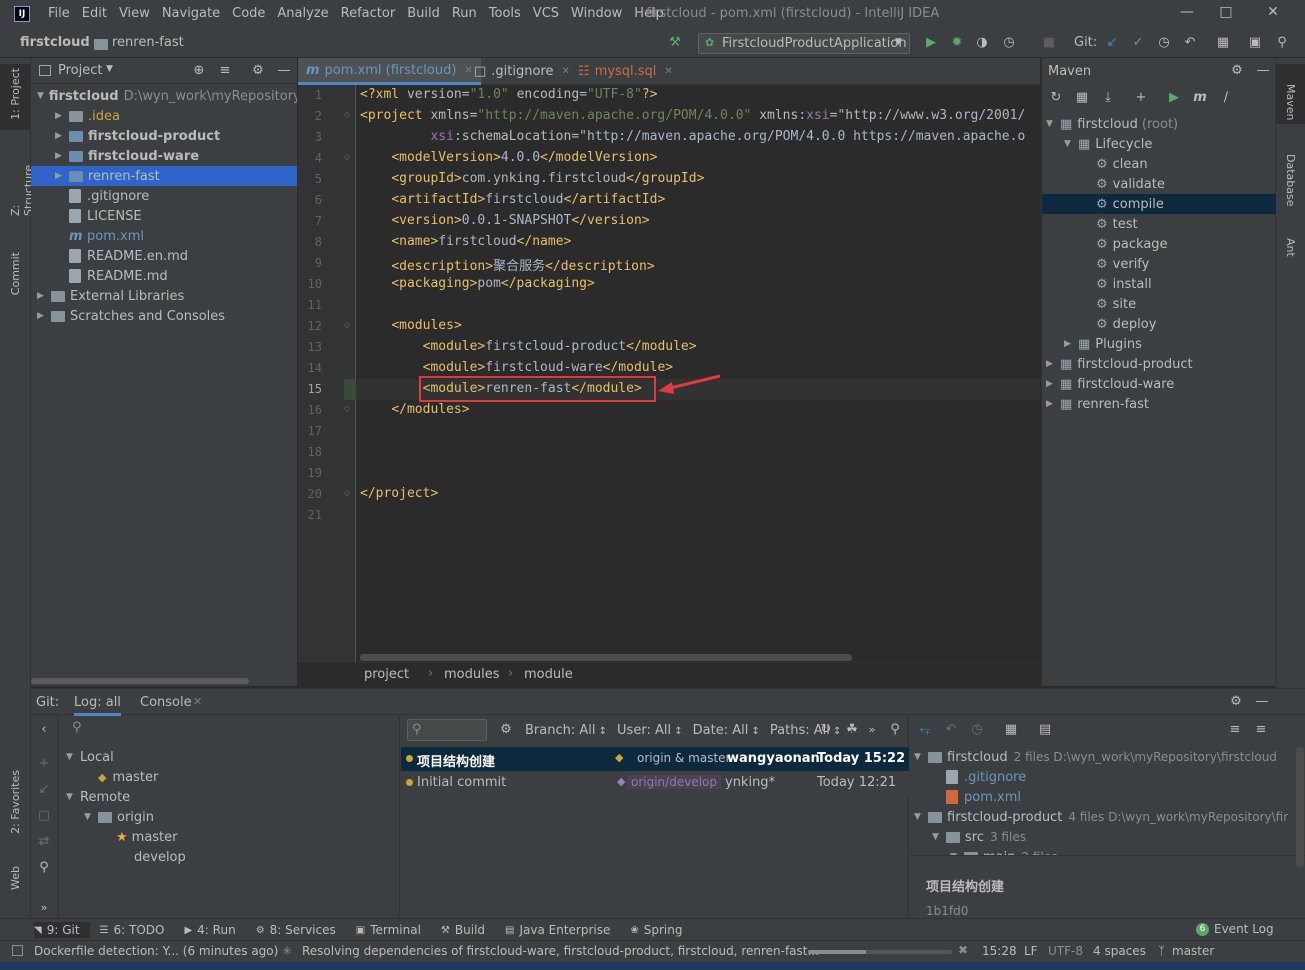 Image resolution: width=1305 pixels, height=970 pixels. What do you see at coordinates (522, 71) in the screenshot?
I see `editor-tab: □ .gitignore ✕` at bounding box center [522, 71].